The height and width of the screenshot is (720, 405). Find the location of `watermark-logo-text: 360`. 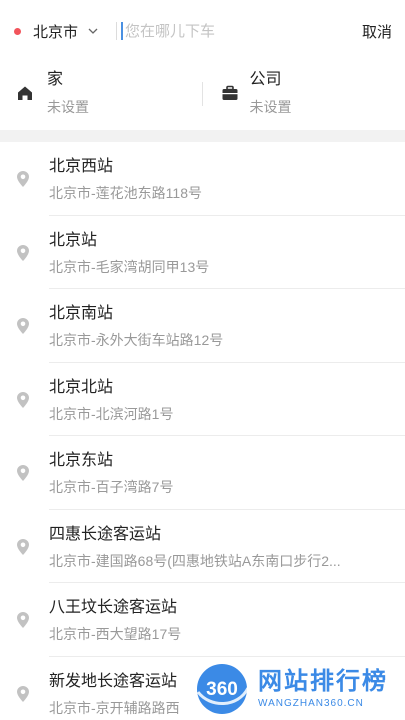

watermark-logo-text: 360 is located at coordinates (222, 689).